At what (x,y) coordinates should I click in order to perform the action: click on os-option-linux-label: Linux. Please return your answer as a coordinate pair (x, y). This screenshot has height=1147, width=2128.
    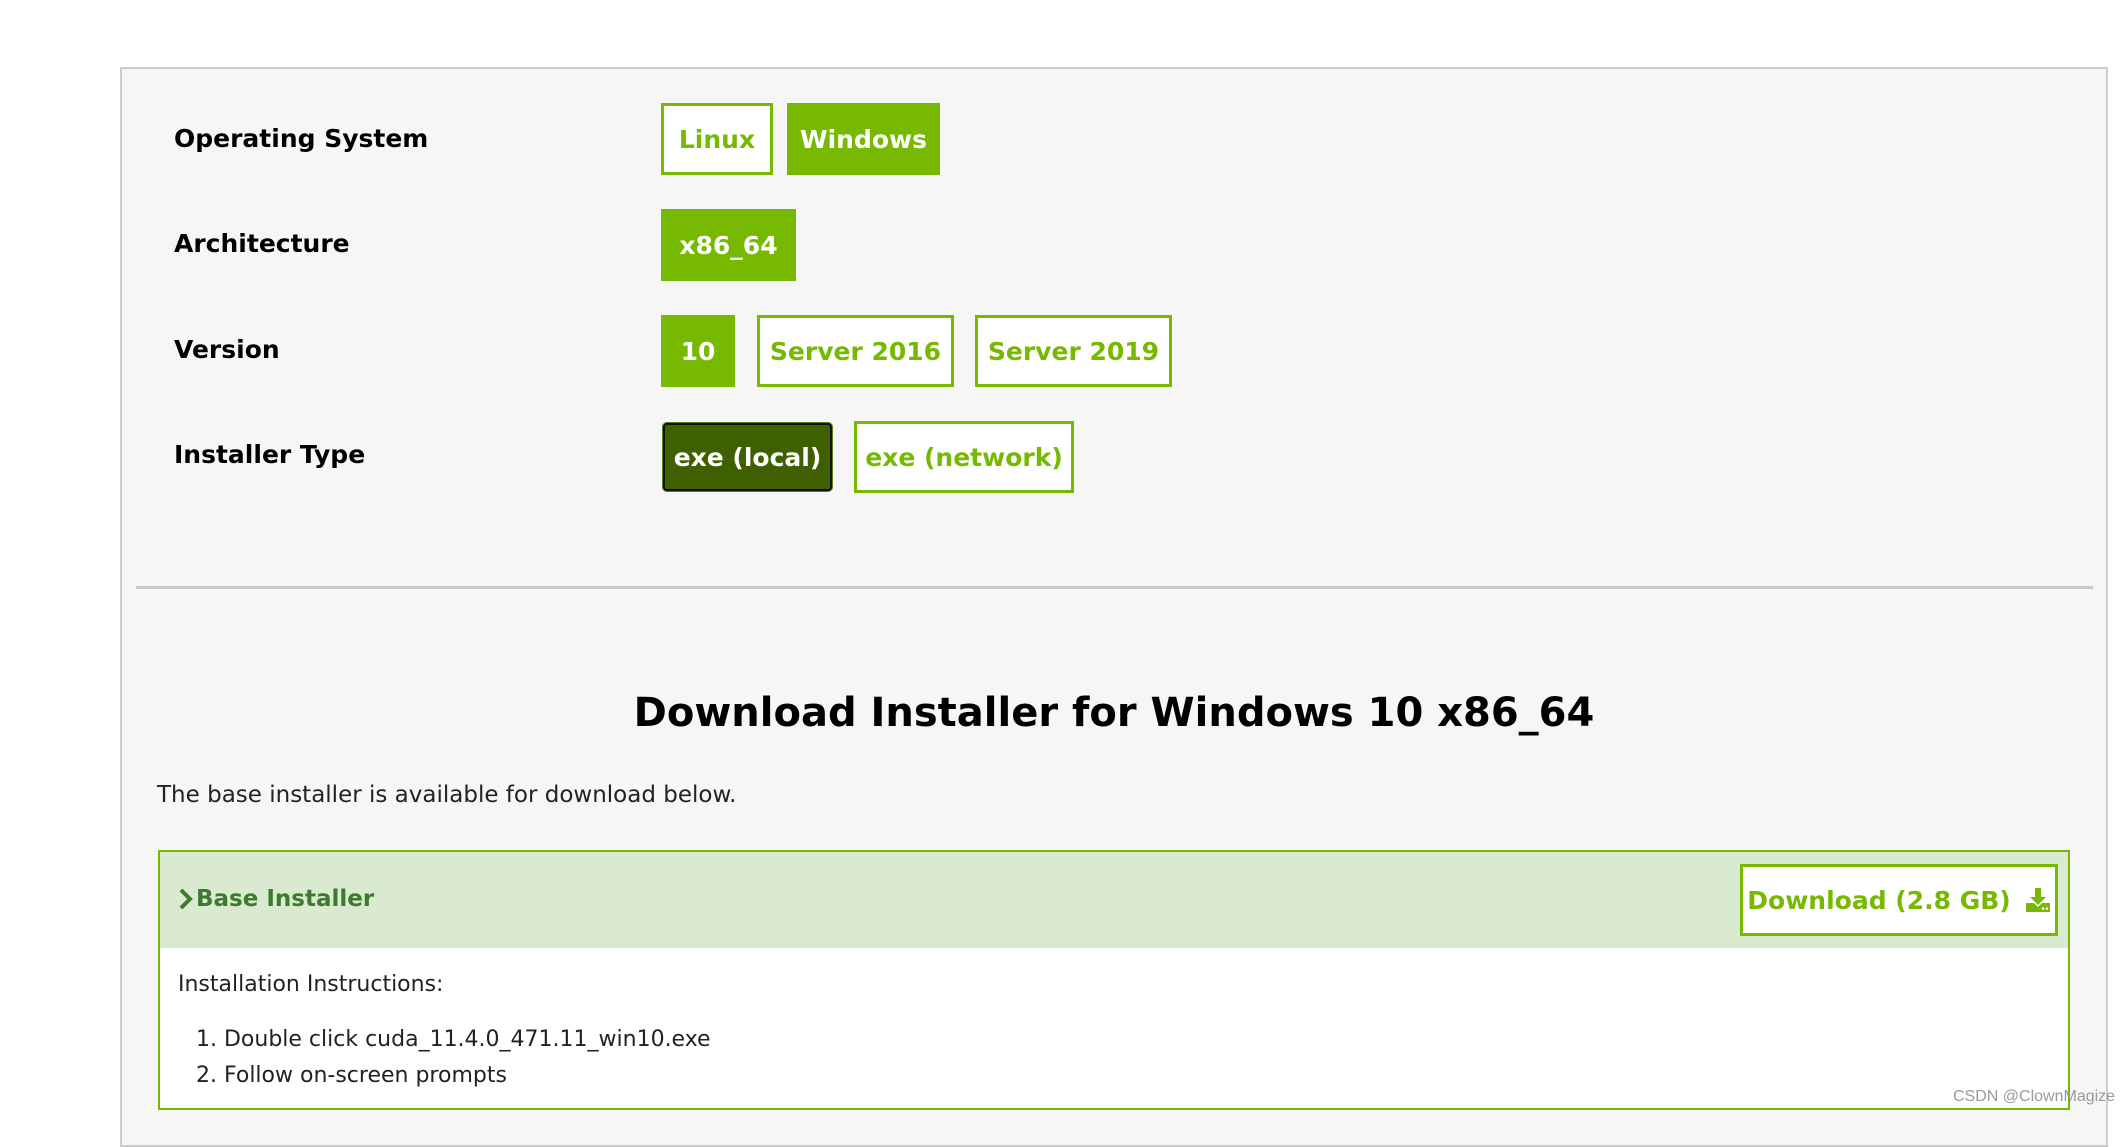
    Looking at the image, I should click on (717, 139).